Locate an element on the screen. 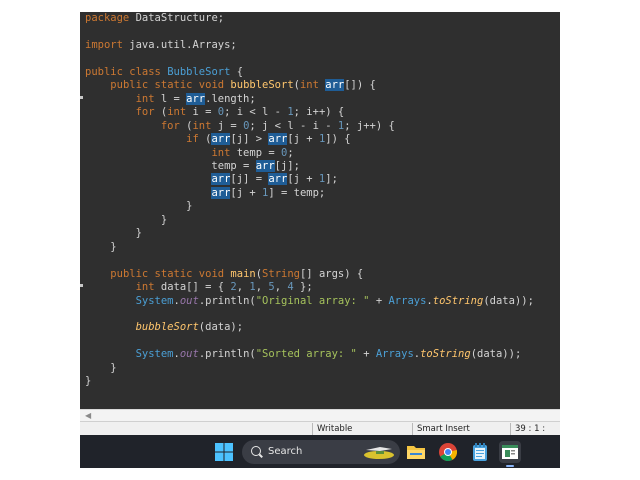 The image size is (640, 480). code-token: main is located at coordinates (243, 273).